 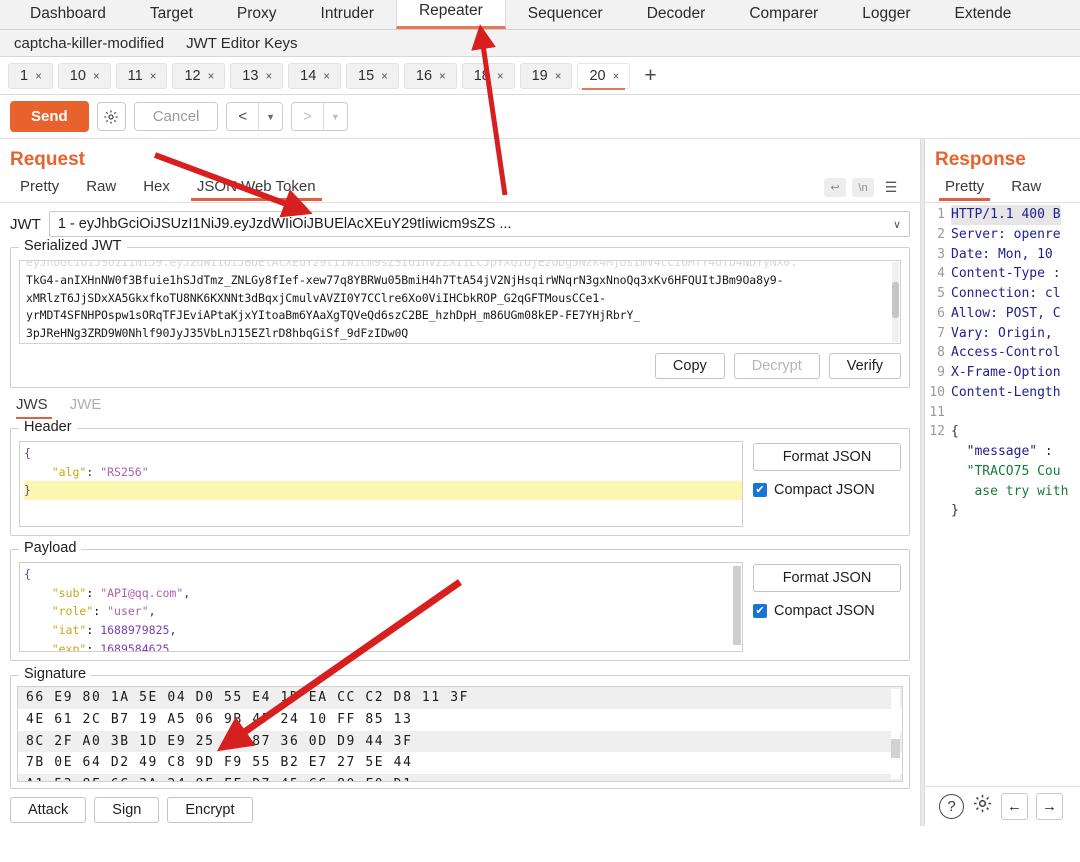 What do you see at coordinates (955, 511) in the screenshot?
I see `line-text: }` at bounding box center [955, 511].